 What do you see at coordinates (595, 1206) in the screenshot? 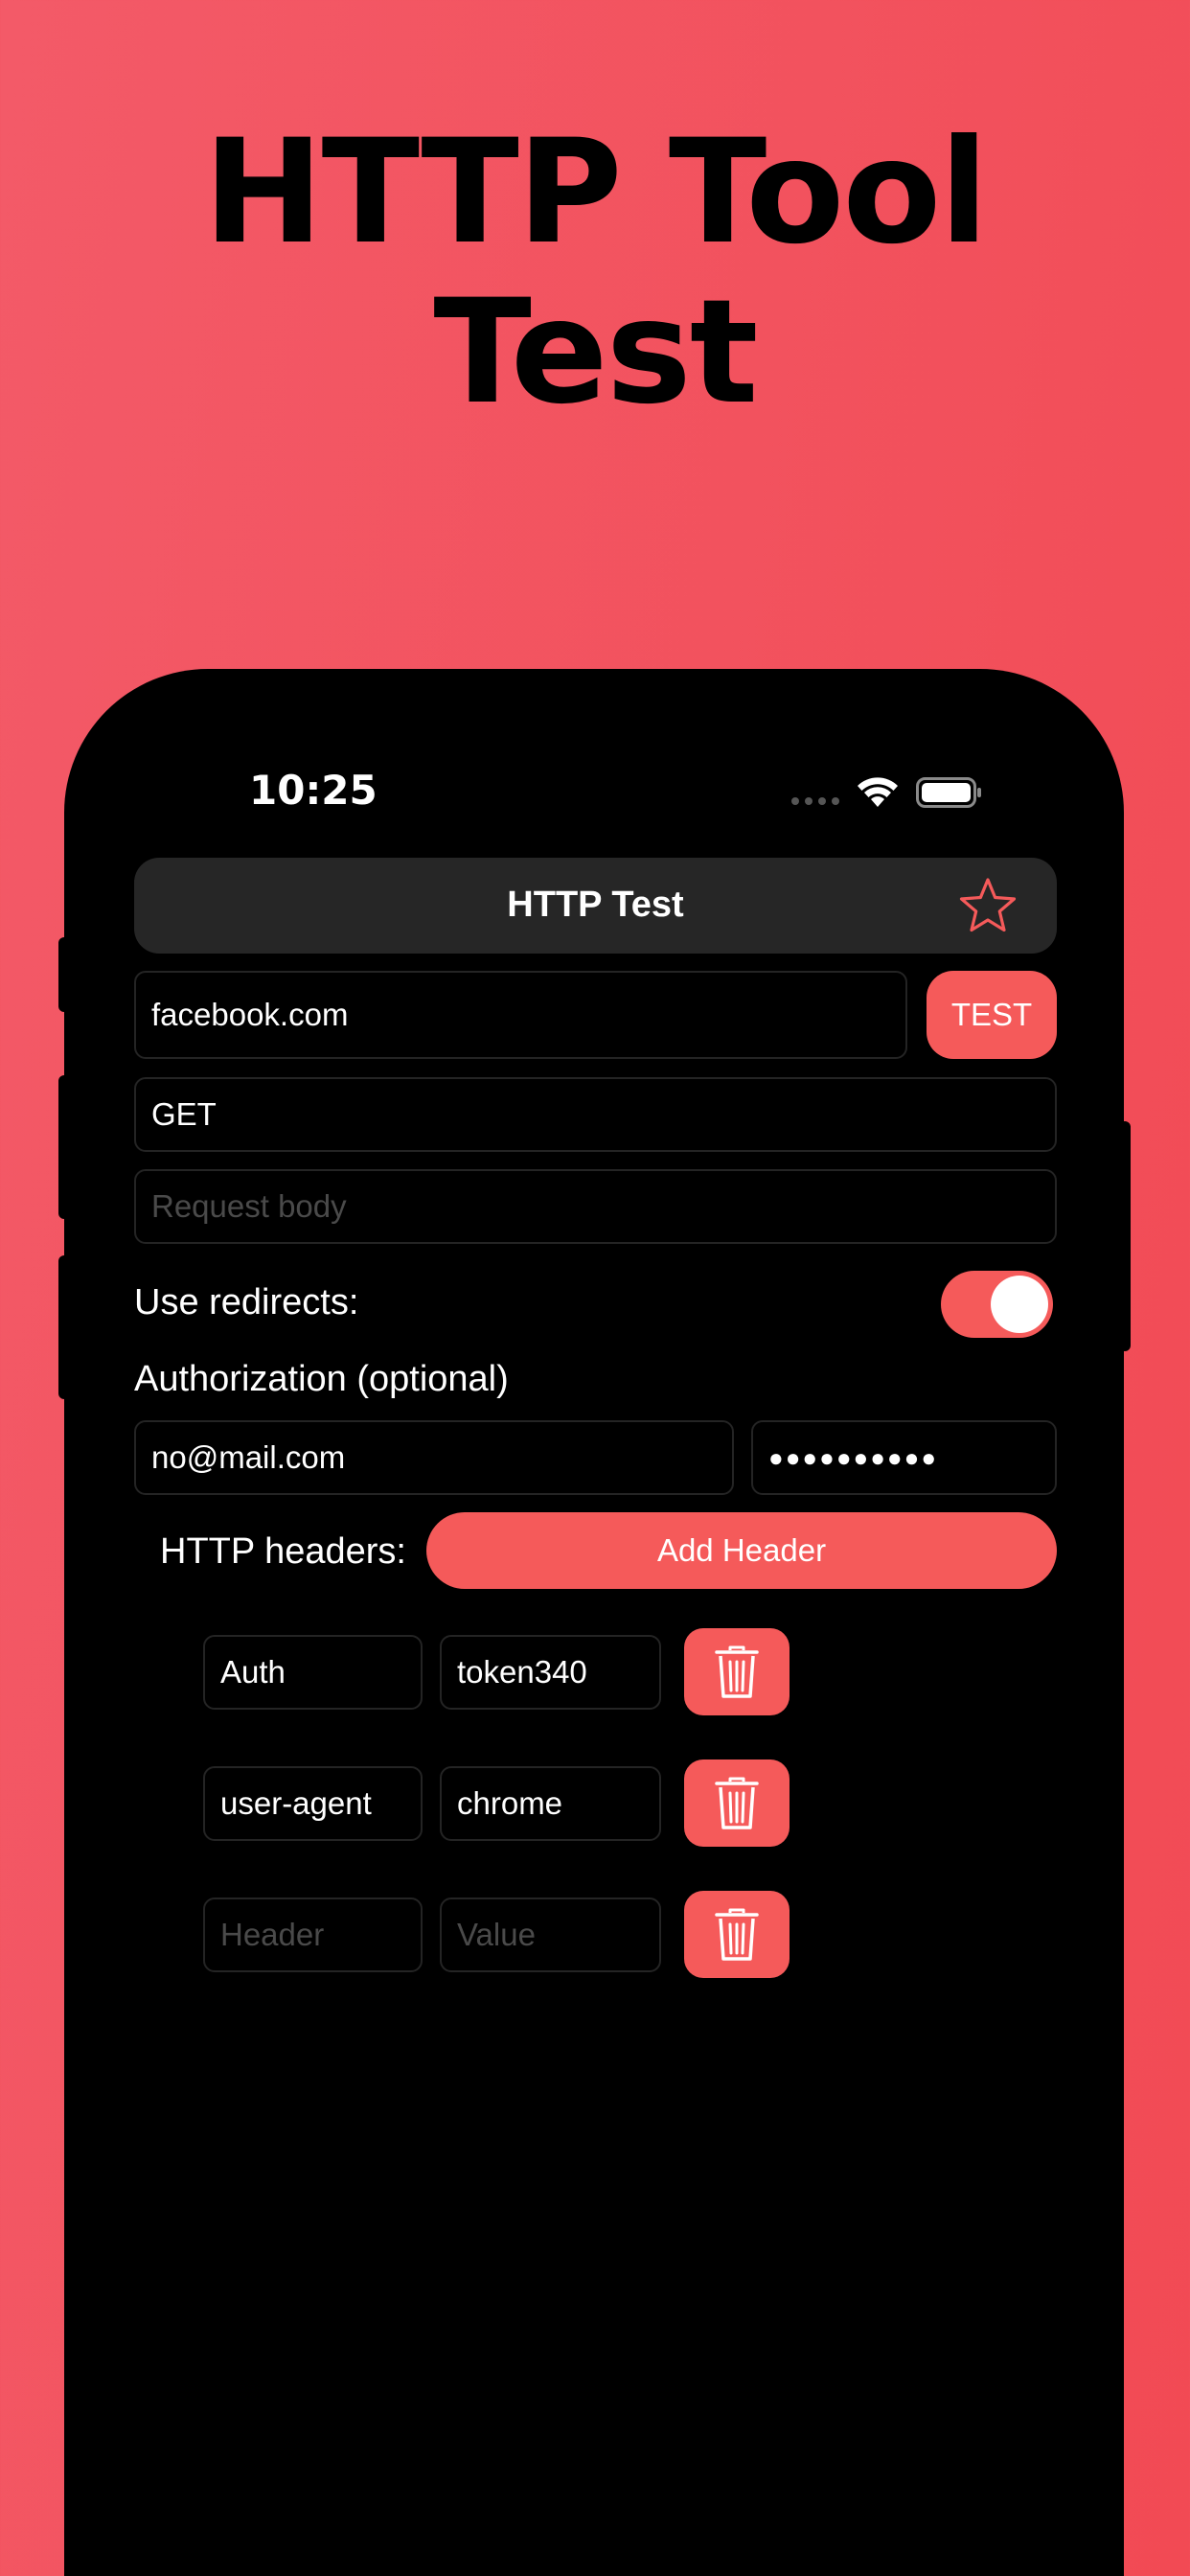
I see `request-body-input: Request body` at bounding box center [595, 1206].